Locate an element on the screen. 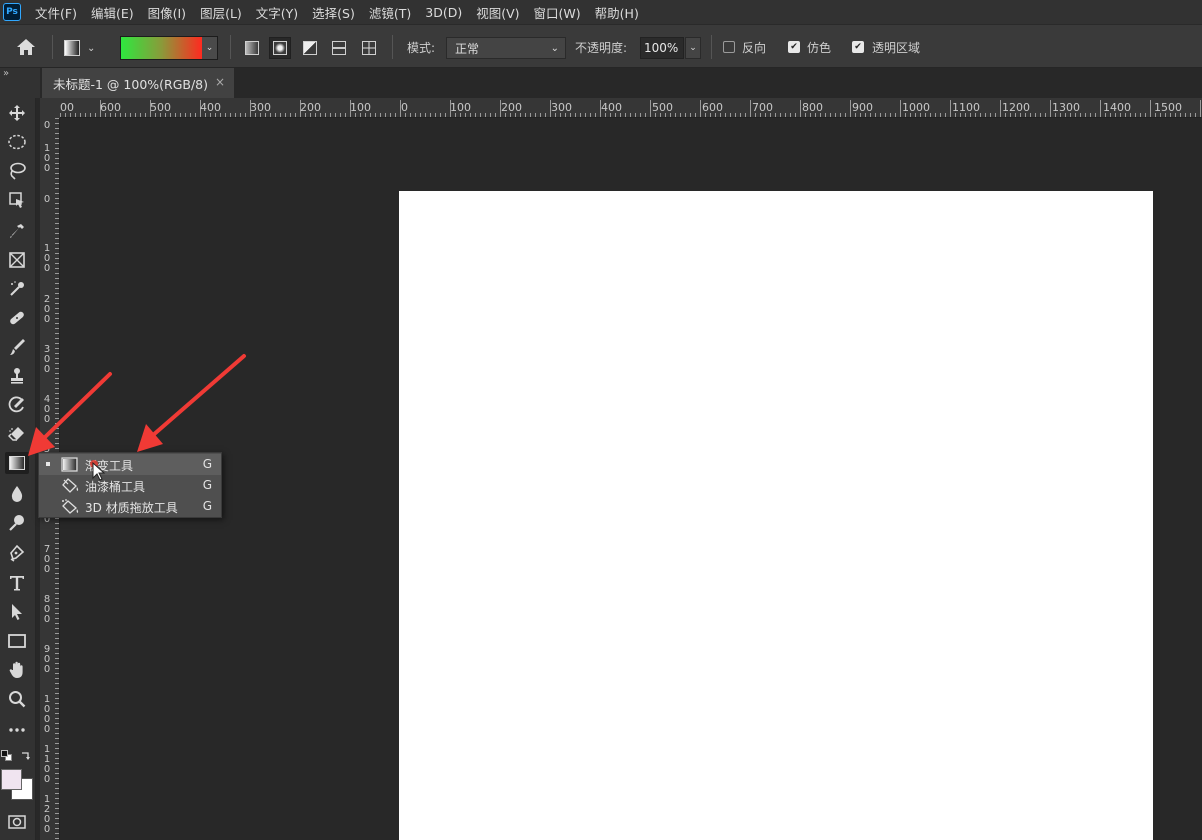  gradient-tool-button is located at coordinates (17, 463).